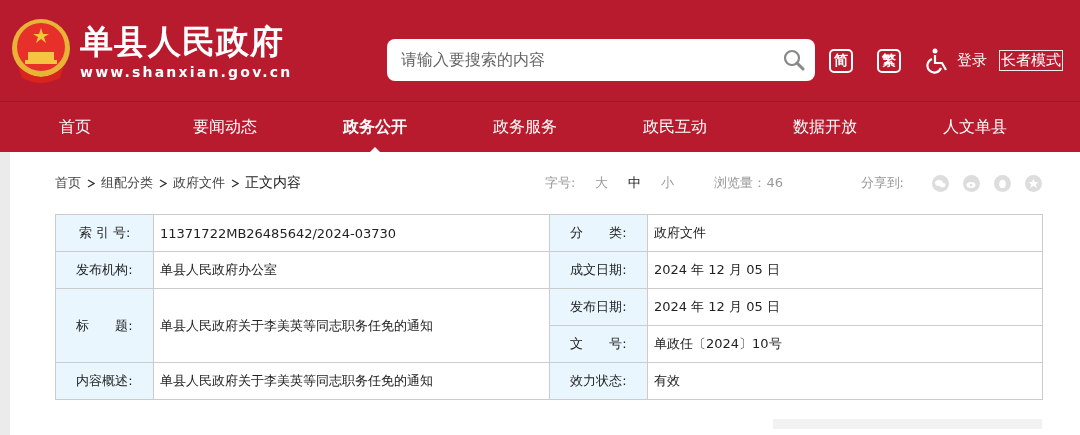  Describe the element at coordinates (105, 326) in the screenshot. I see `field-label: 标 题:` at that location.